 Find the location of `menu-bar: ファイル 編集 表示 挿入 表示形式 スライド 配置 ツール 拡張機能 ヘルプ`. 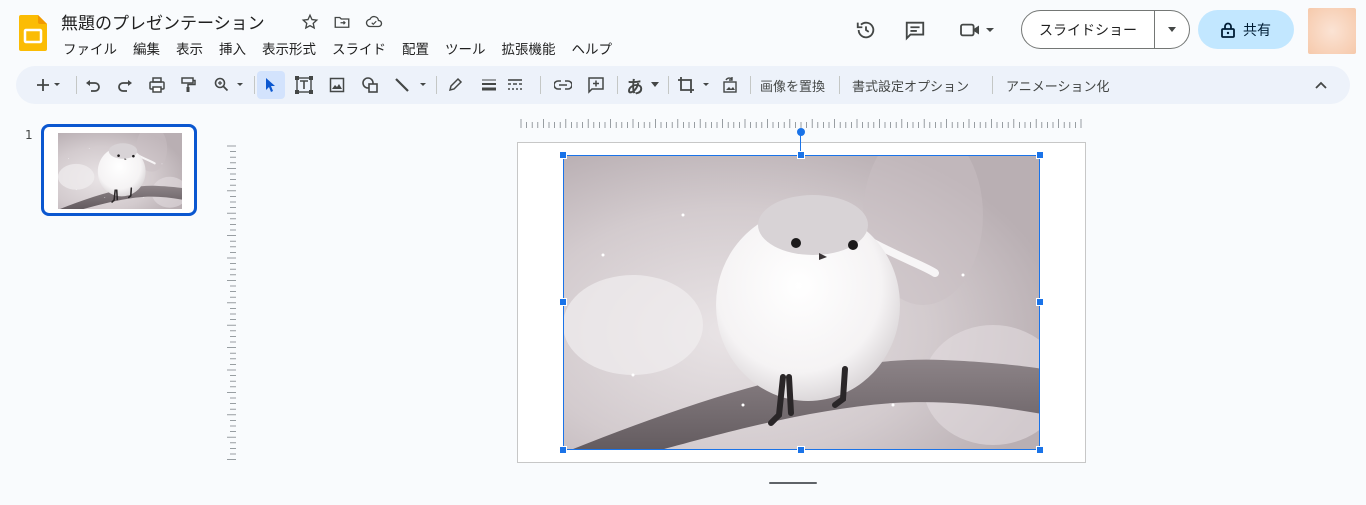

menu-bar: ファイル 編集 表示 挿入 表示形式 スライド 配置 ツール 拡張機能 ヘルプ is located at coordinates (337, 48).